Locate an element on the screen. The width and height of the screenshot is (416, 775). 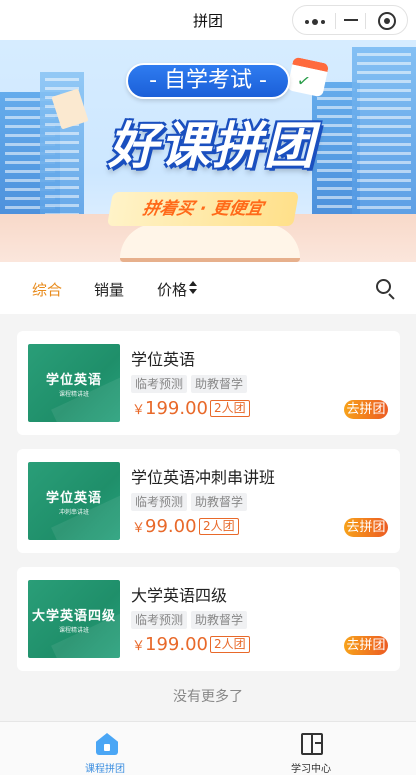
price-amount: 99.00 is located at coordinates (171, 526).